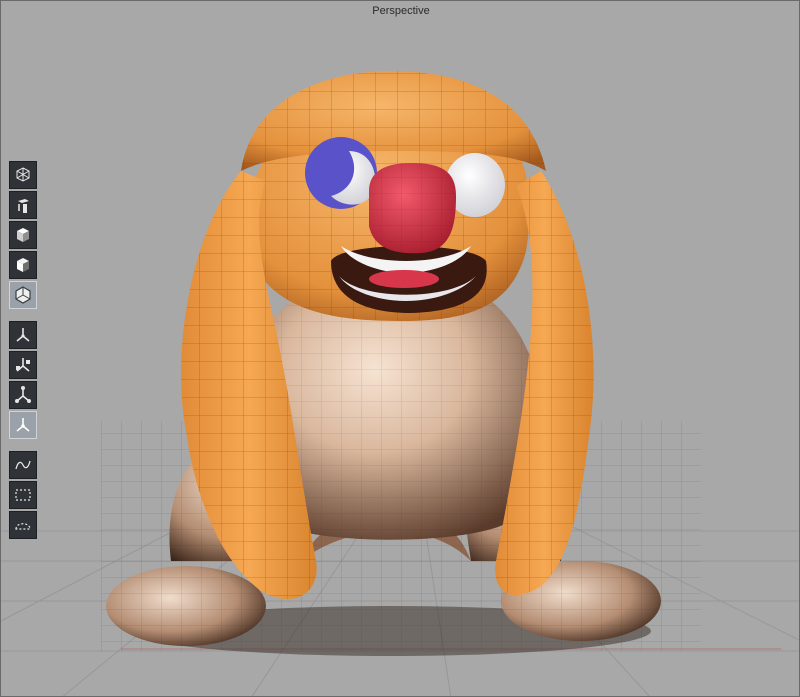 This screenshot has width=800, height=697. I want to click on universal-axis-icon, so click(23, 425).